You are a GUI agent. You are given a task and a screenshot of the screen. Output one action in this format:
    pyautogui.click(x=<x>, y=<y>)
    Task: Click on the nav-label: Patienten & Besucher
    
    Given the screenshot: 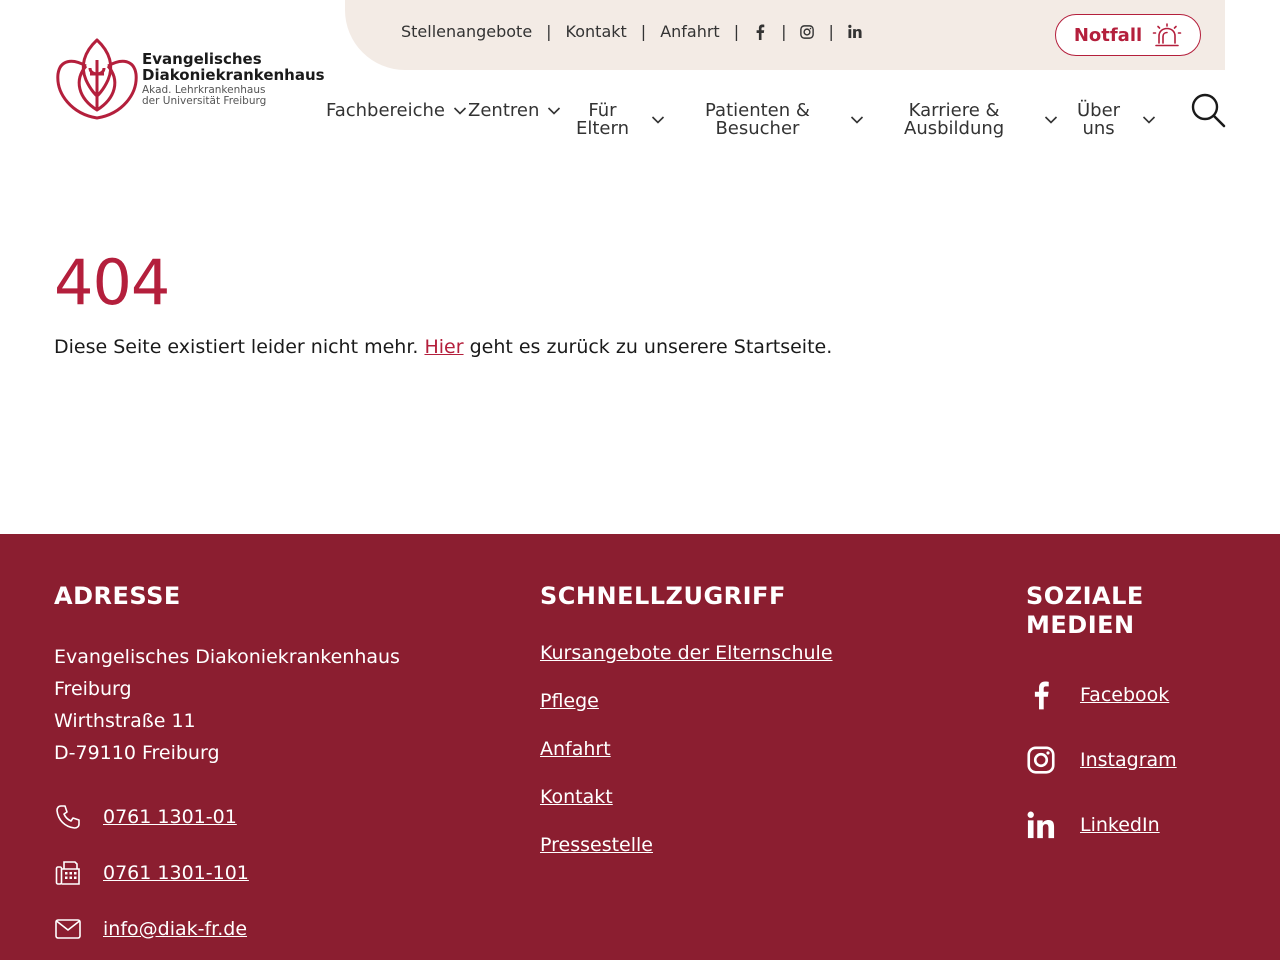 What is the action you would take?
    pyautogui.click(x=757, y=120)
    